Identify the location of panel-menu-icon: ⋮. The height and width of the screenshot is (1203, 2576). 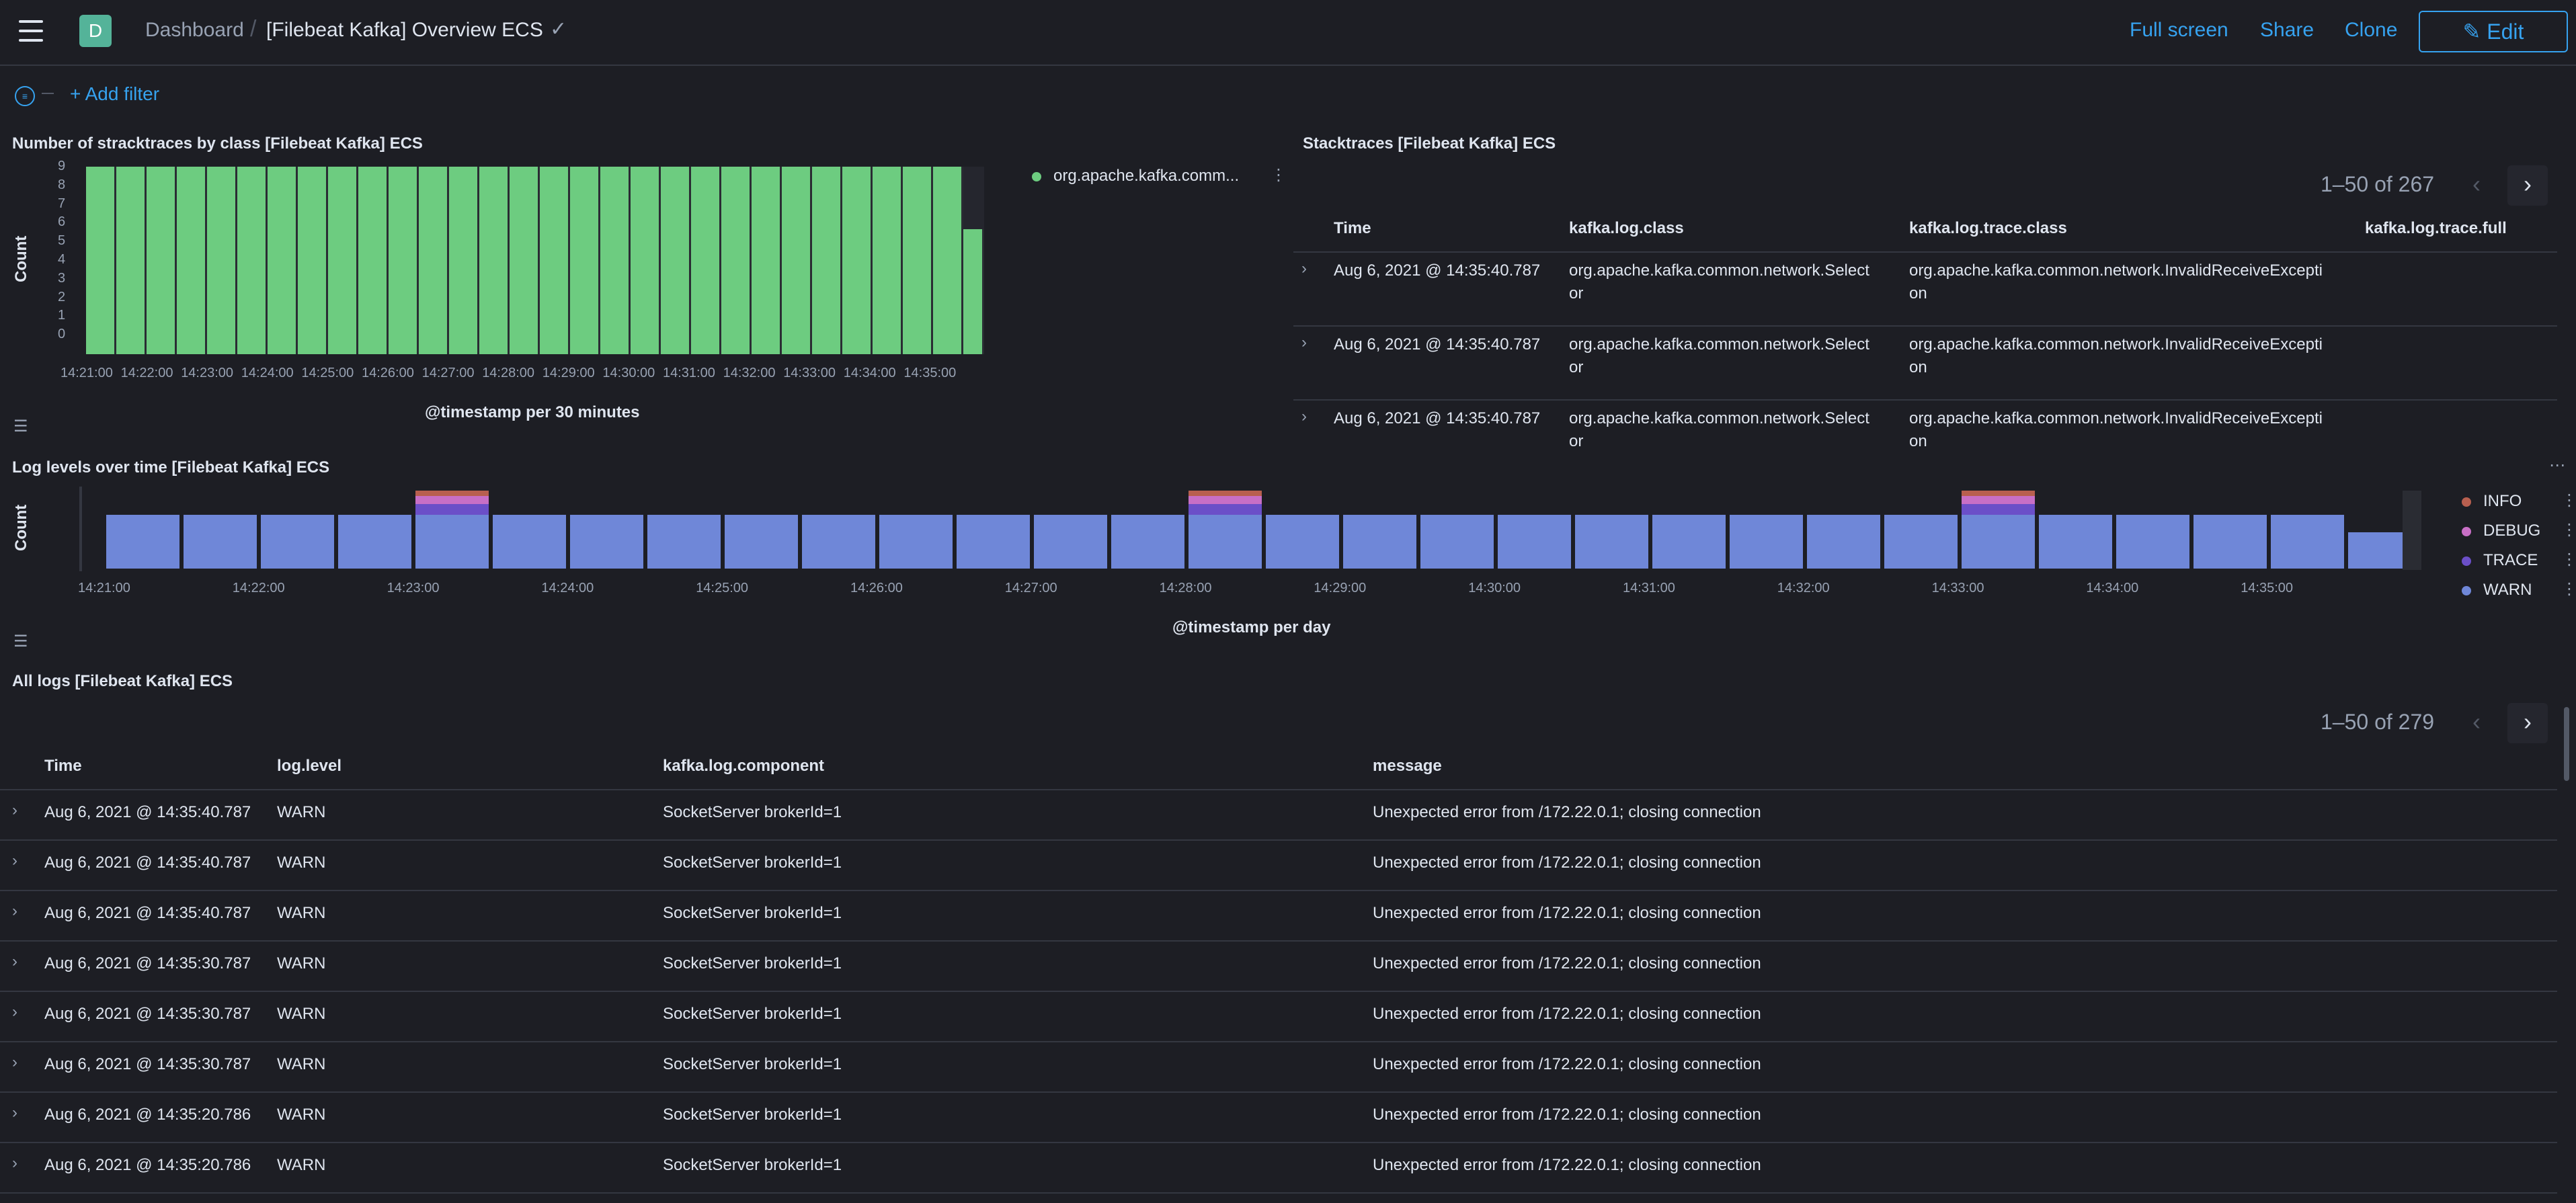
(1279, 175).